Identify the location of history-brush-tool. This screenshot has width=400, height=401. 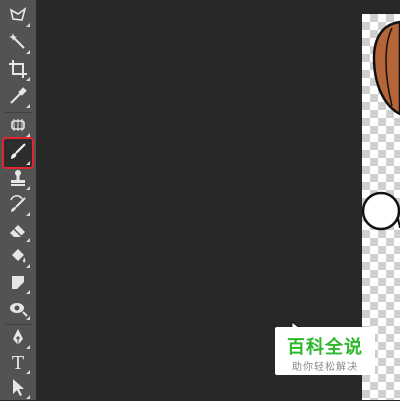
(18, 206).